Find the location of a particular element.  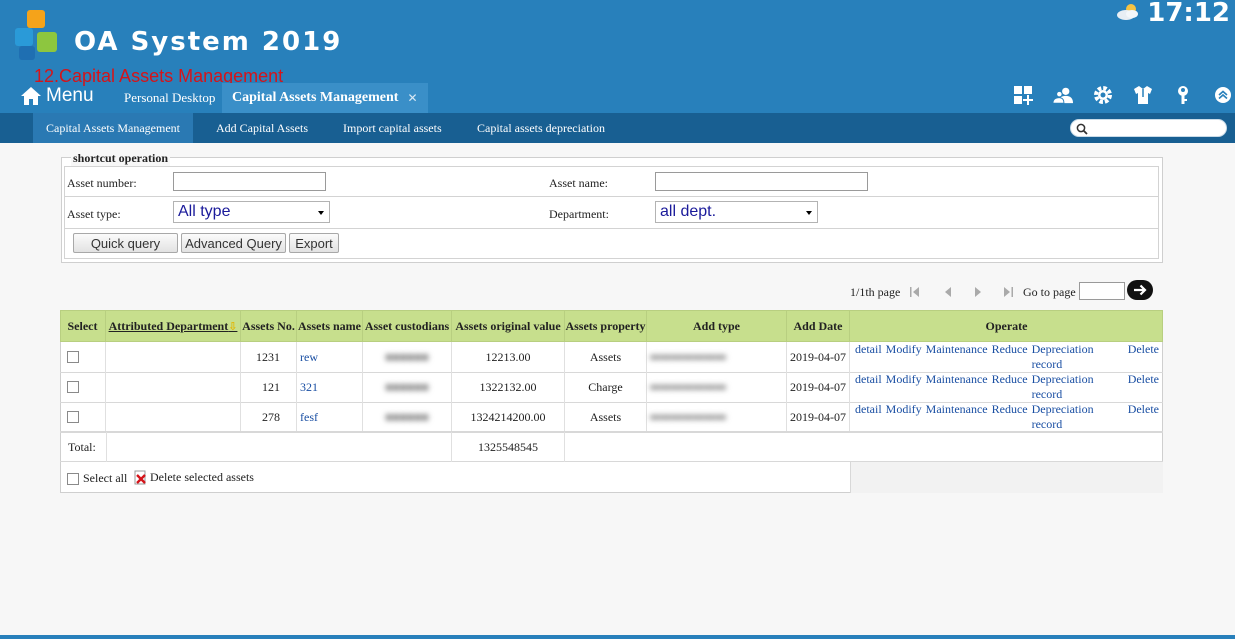

col-assets-no: Assets No. is located at coordinates (269, 326).